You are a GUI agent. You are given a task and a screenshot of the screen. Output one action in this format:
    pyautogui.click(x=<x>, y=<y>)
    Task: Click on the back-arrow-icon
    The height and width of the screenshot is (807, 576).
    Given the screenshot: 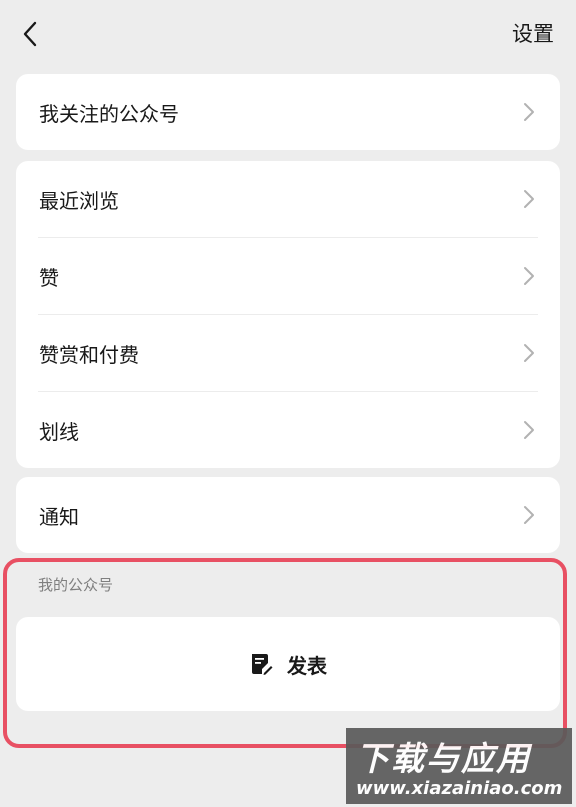 What is the action you would take?
    pyautogui.click(x=30, y=34)
    